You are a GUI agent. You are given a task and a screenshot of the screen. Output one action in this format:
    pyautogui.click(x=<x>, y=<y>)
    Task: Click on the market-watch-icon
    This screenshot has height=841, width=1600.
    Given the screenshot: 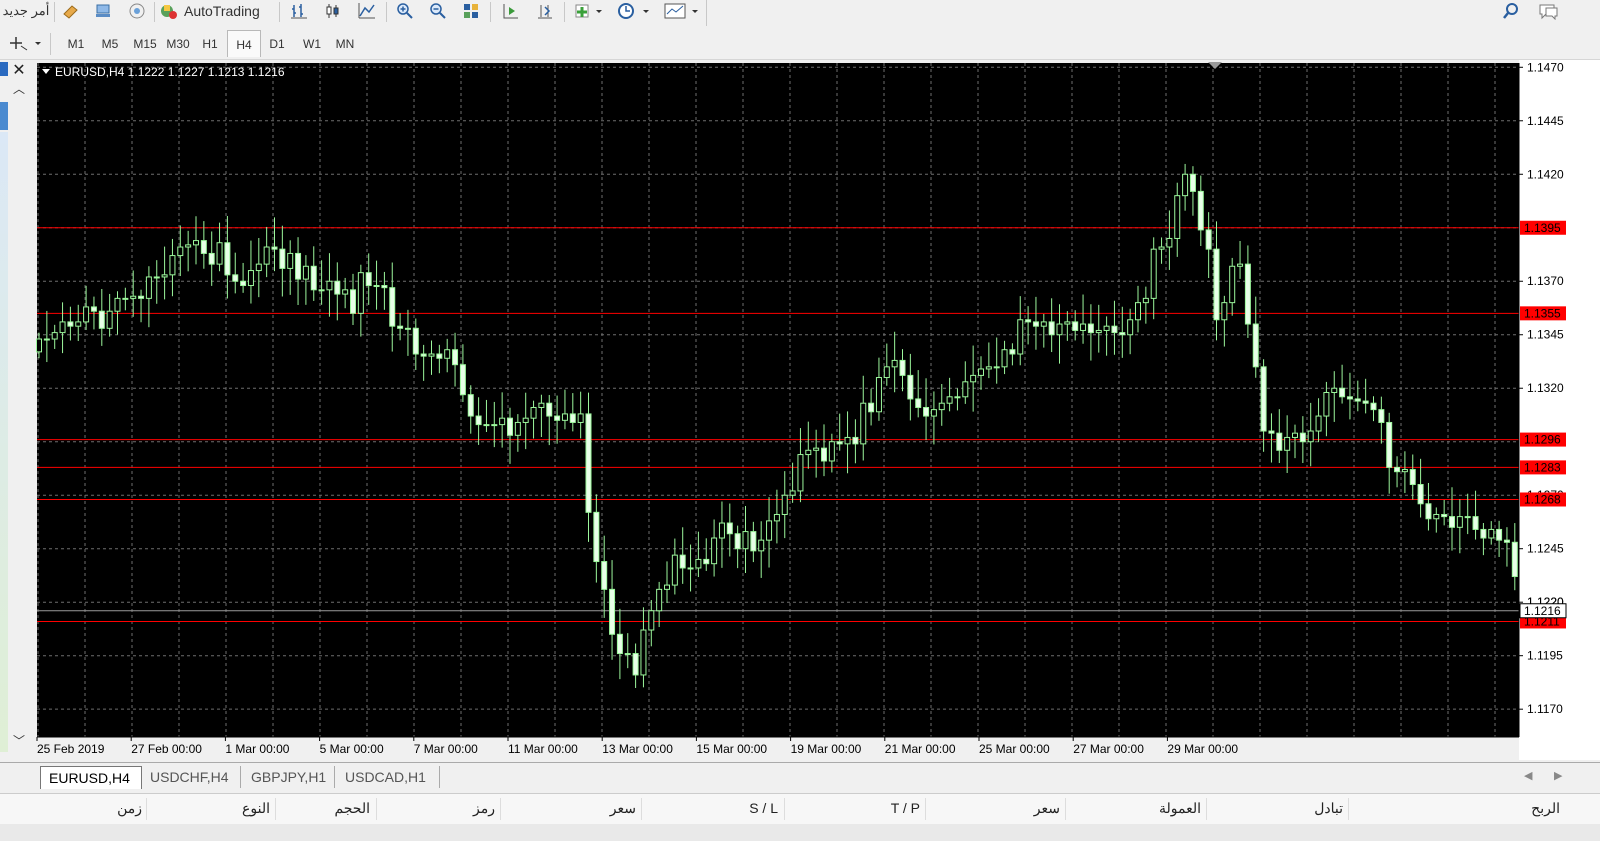 What is the action you would take?
    pyautogui.click(x=103, y=11)
    